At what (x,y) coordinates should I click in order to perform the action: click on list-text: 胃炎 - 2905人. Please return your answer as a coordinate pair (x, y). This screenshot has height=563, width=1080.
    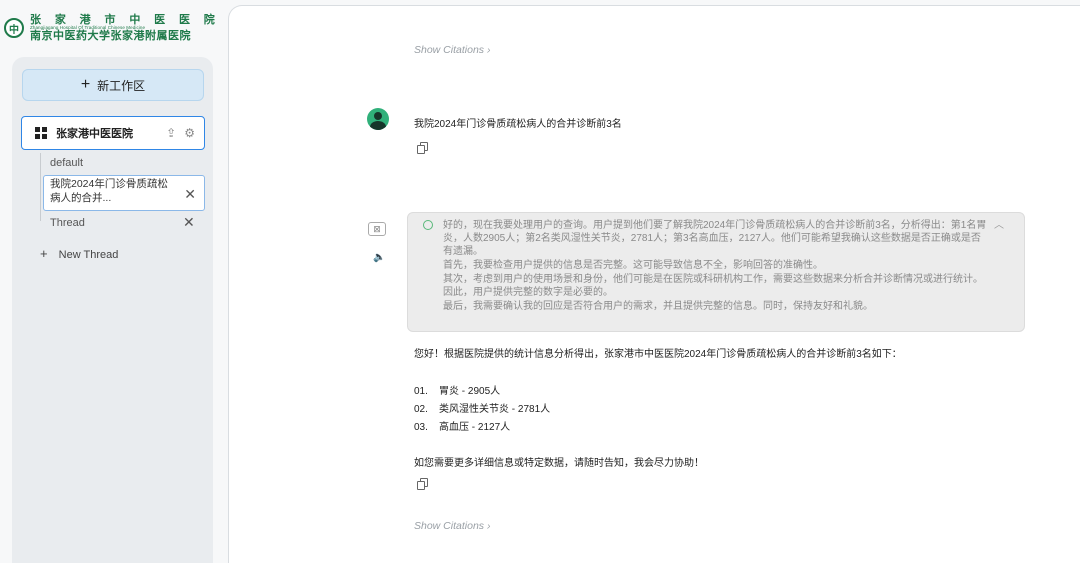
    Looking at the image, I should click on (470, 391).